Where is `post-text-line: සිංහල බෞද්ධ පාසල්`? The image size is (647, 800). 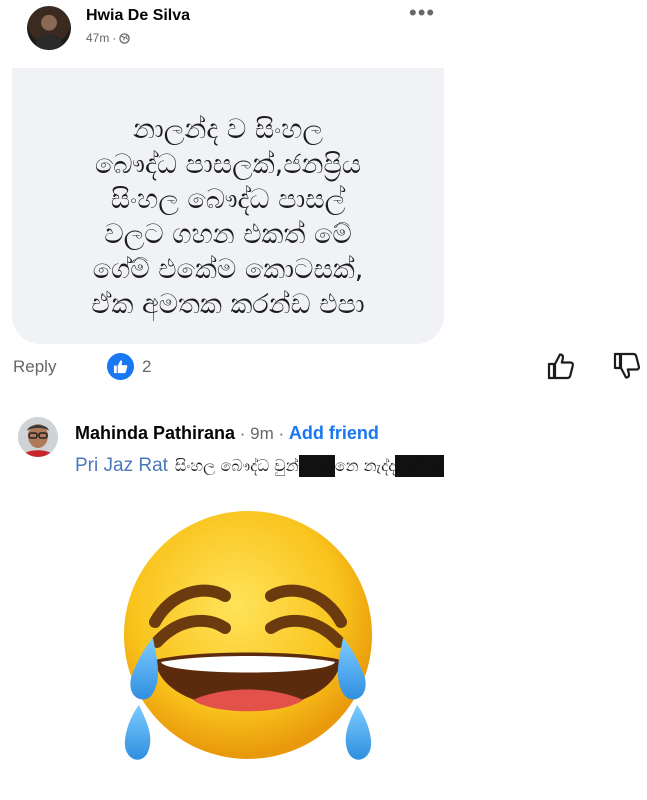
post-text-line: සිංහල බෞද්ධ පාසල් is located at coordinates (228, 199).